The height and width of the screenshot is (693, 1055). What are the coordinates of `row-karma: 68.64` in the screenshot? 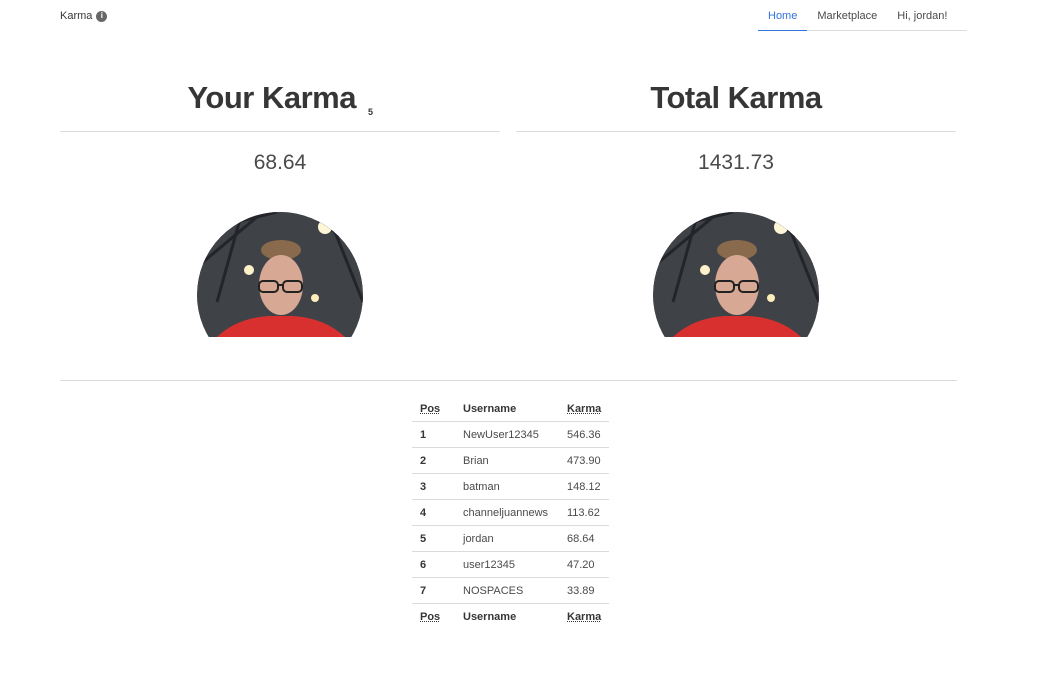 It's located at (584, 538).